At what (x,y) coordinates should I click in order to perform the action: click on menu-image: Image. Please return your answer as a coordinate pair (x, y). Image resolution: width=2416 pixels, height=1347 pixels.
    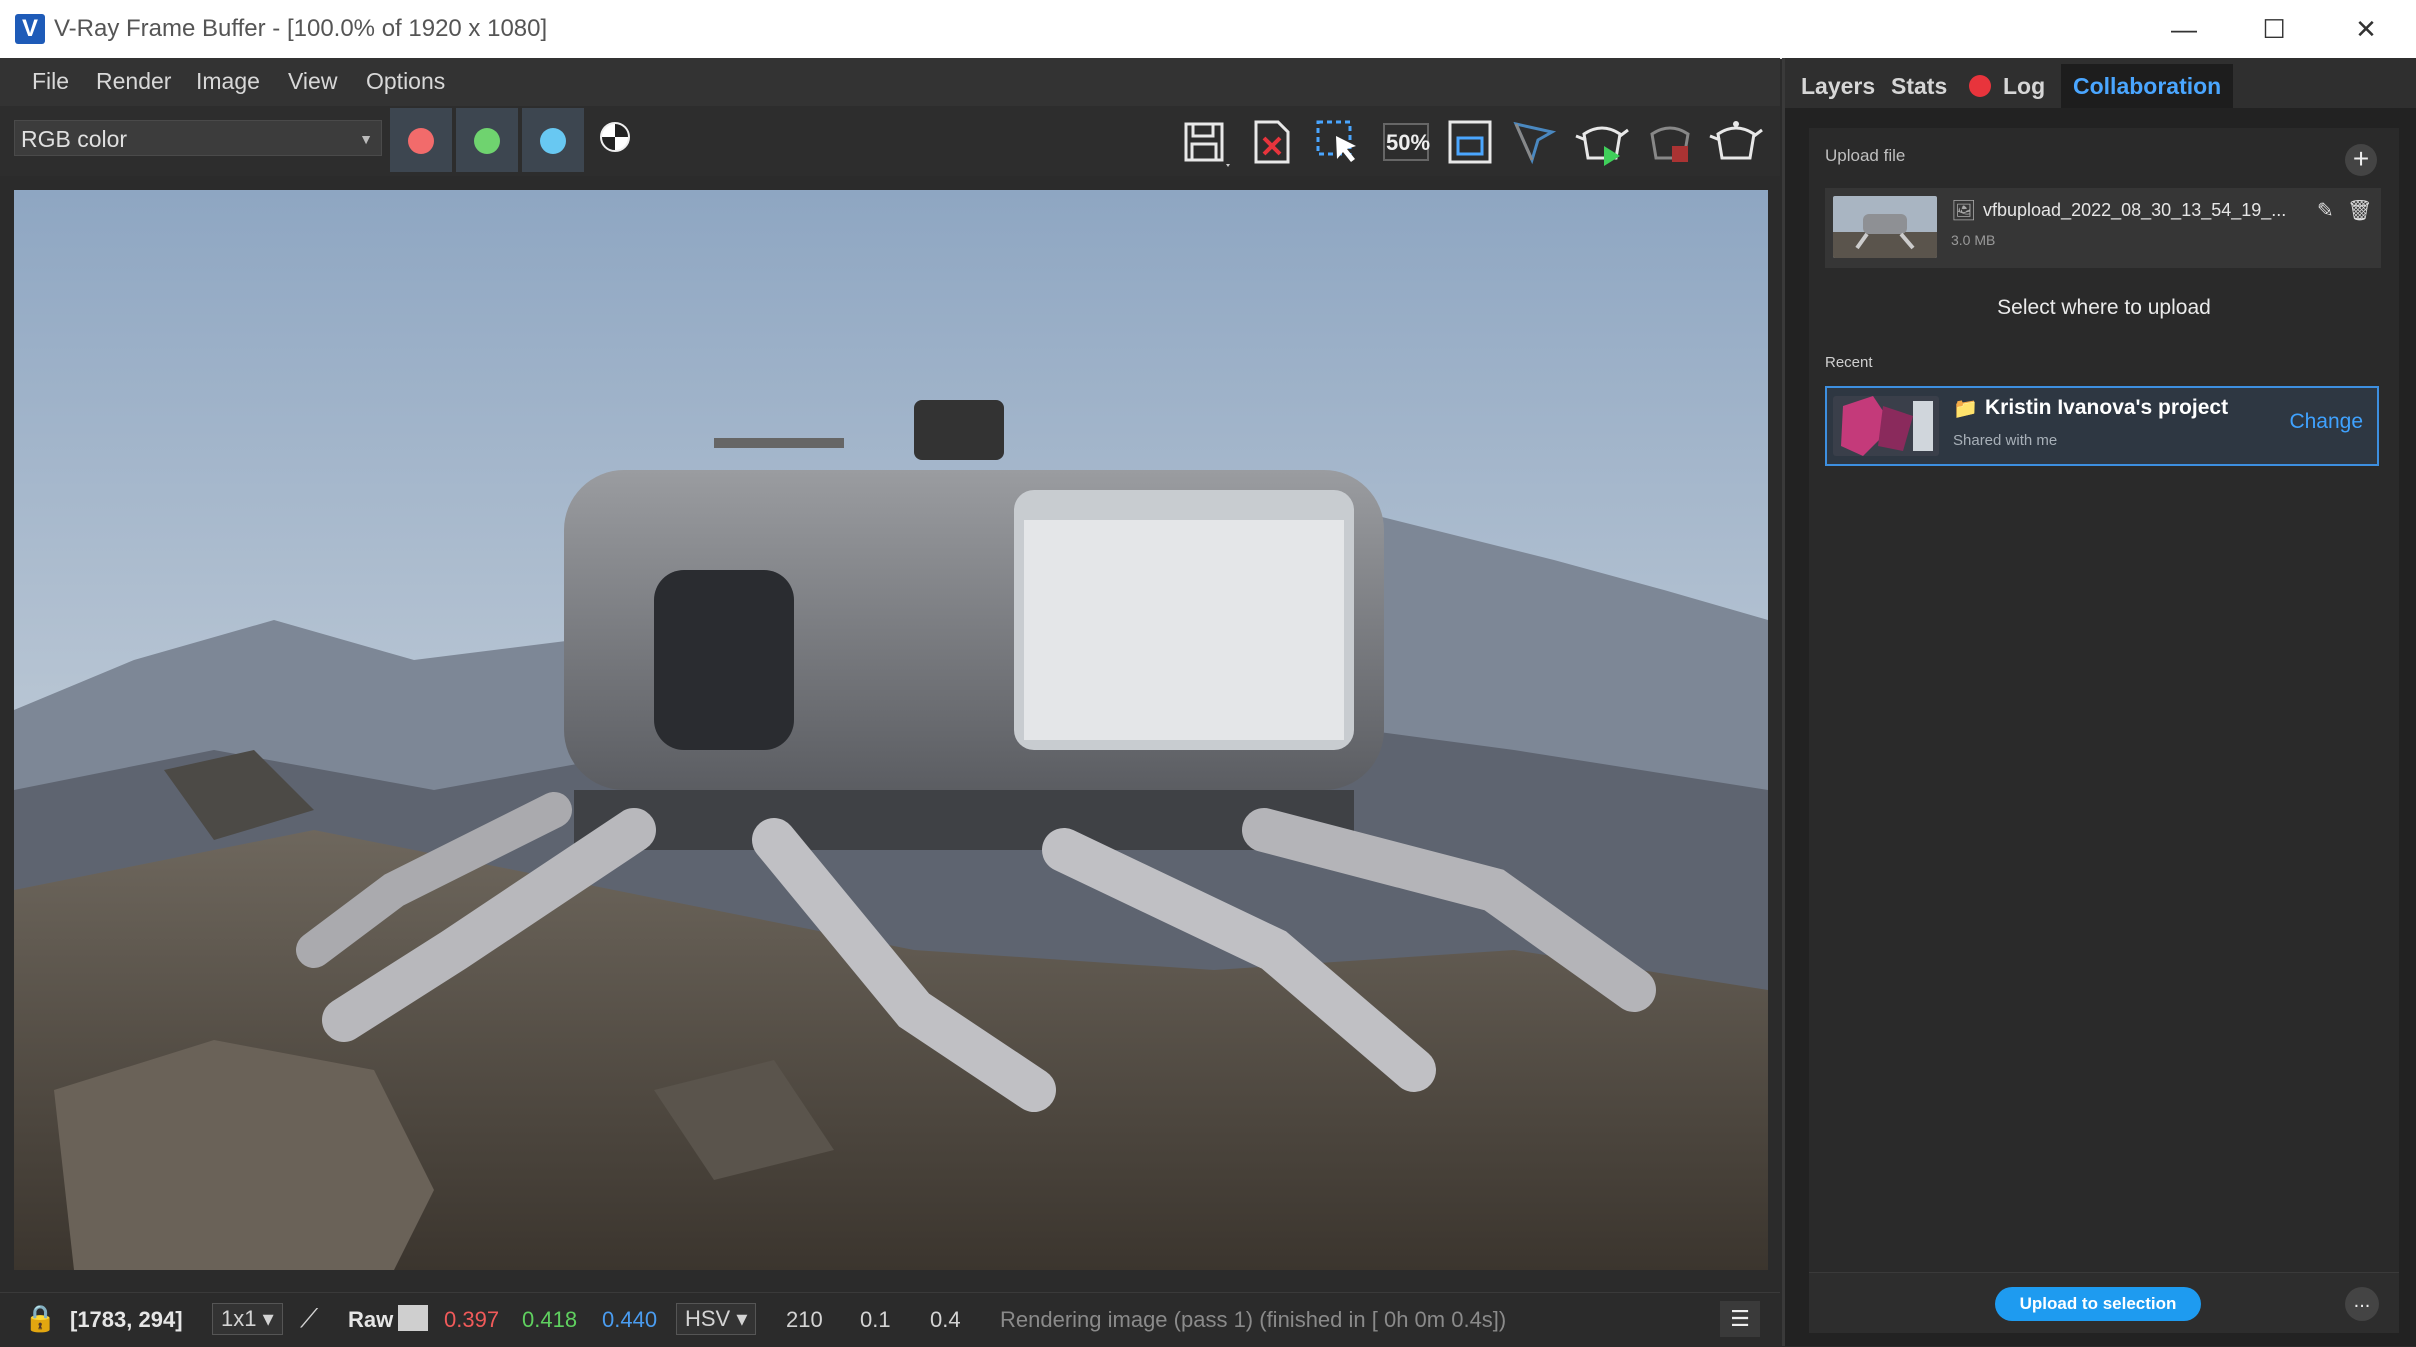
    Looking at the image, I should click on (228, 81).